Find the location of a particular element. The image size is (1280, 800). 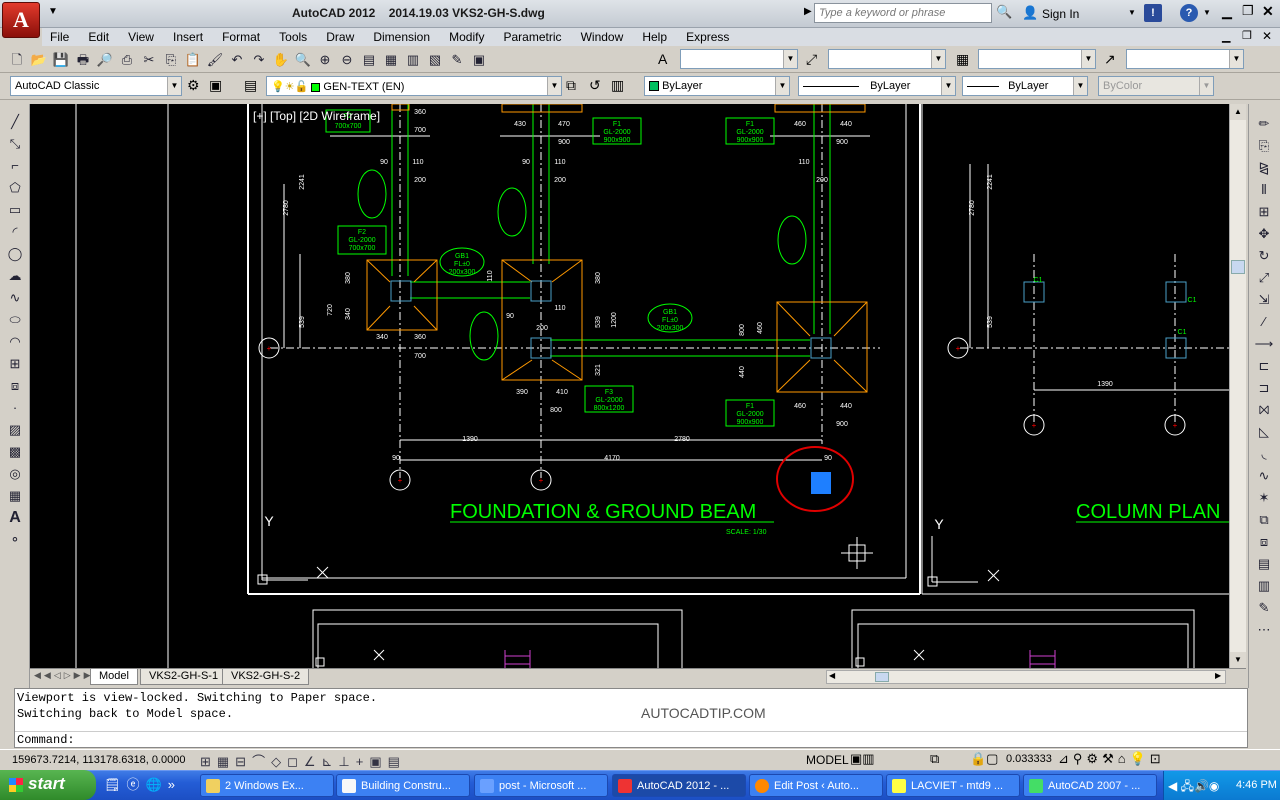

design-center-icon: ▦ is located at coordinates (391, 60).